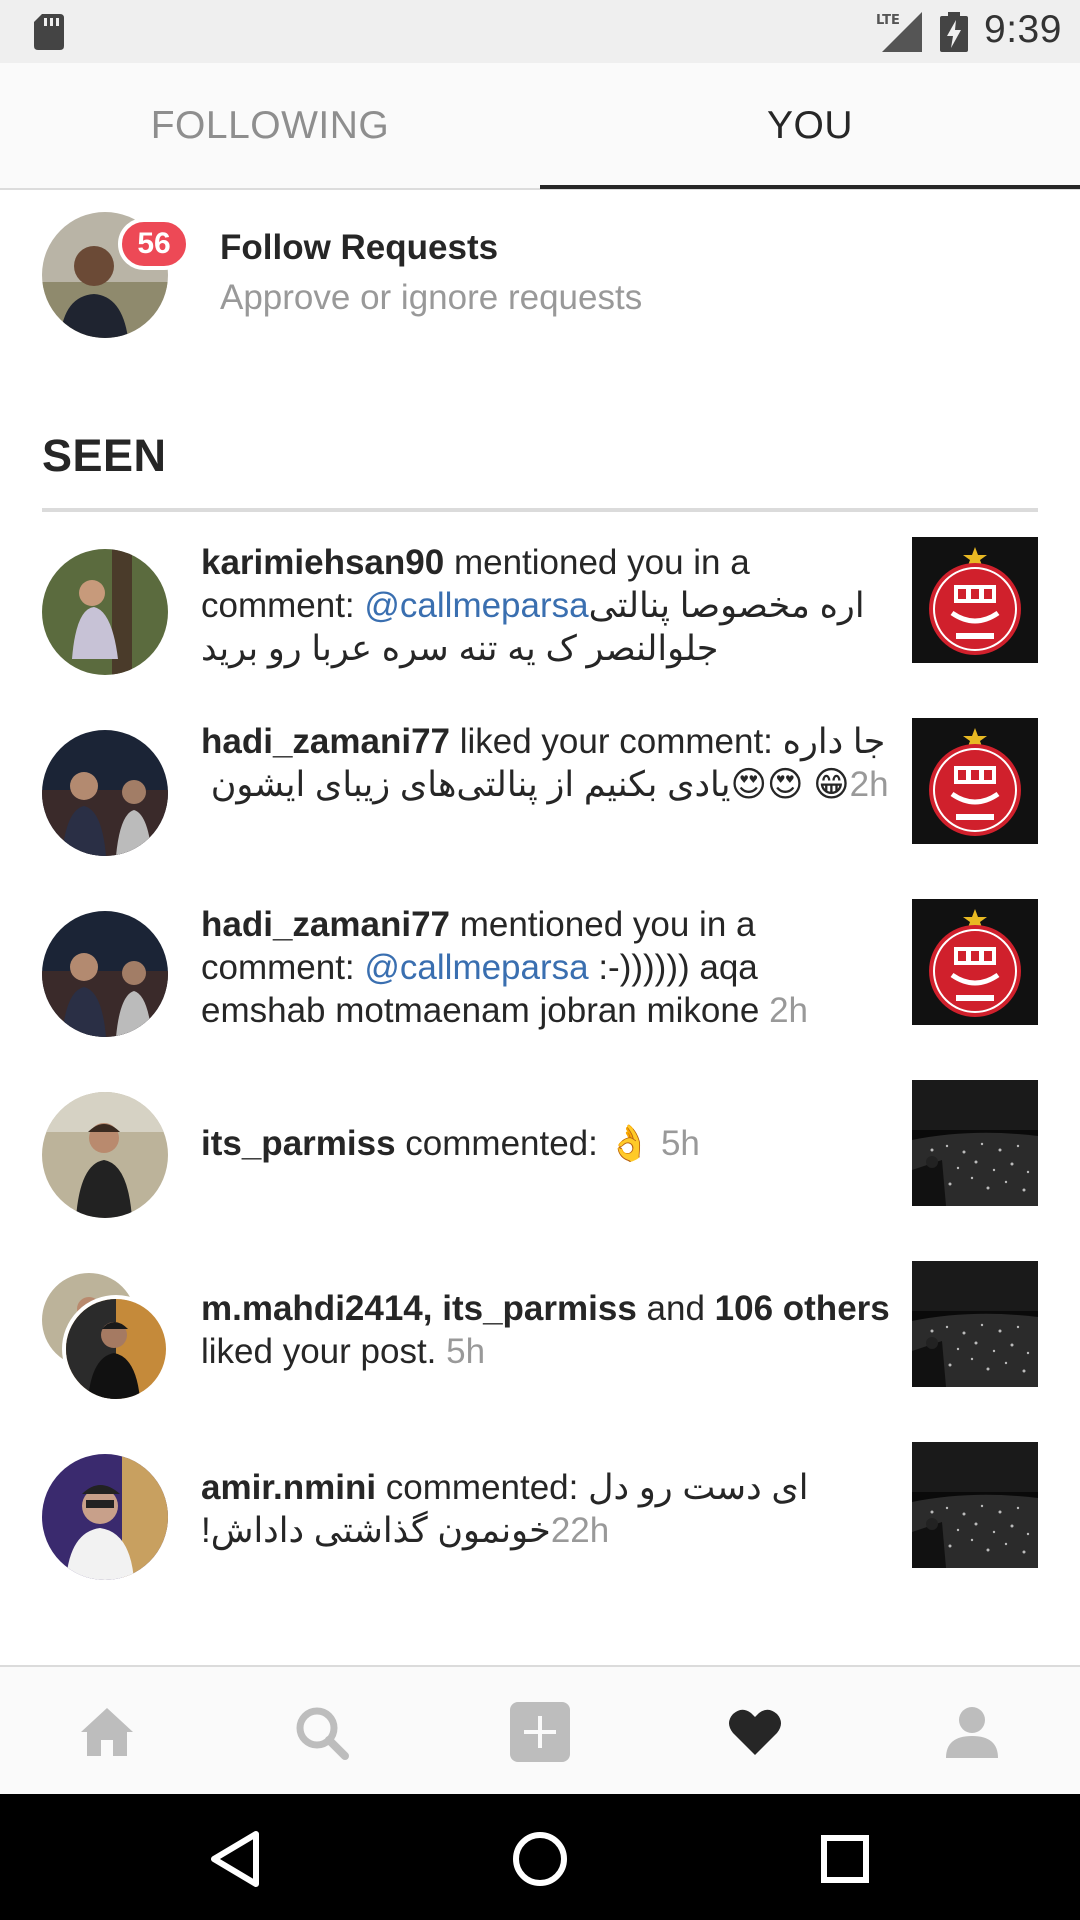 Image resolution: width=1080 pixels, height=1920 pixels. Describe the element at coordinates (322, 562) in the screenshot. I see `username-link: karimiehsan90` at that location.